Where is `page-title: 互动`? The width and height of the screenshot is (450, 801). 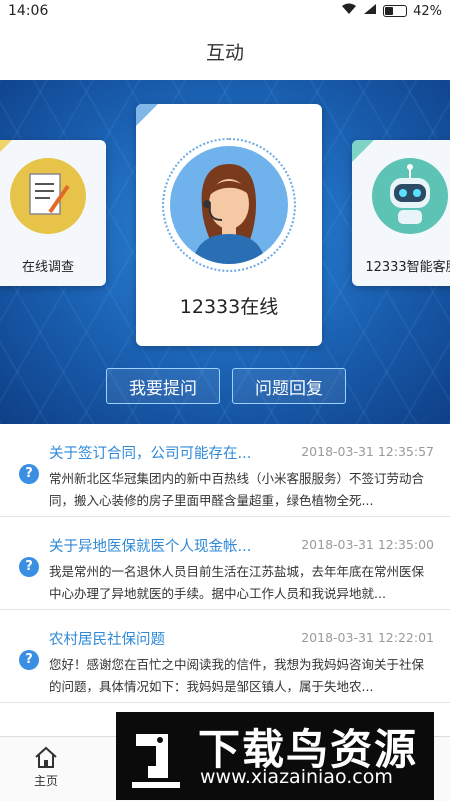 page-title: 互动 is located at coordinates (224, 52).